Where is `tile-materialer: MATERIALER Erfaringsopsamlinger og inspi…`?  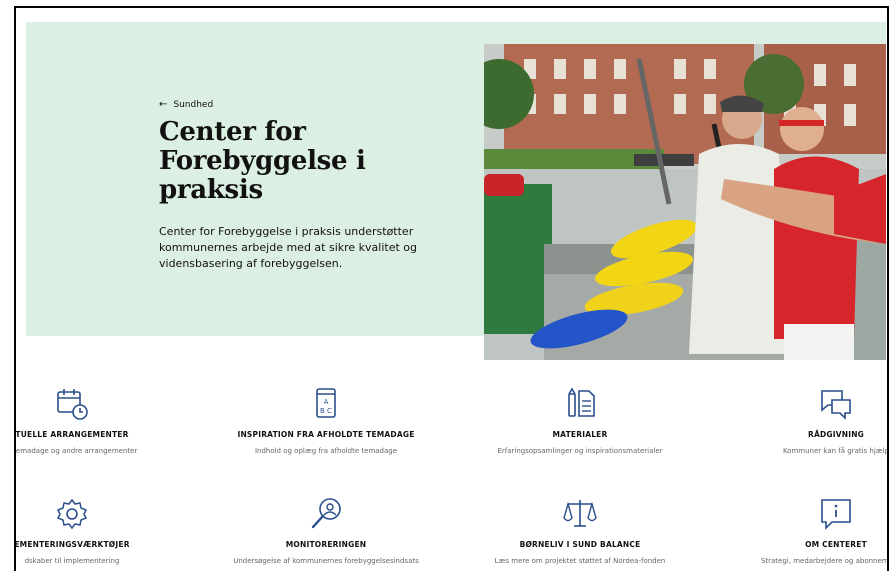
tile-materialer: MATERIALER Erfaringsopsamlinger og inspi… is located at coordinates (580, 420).